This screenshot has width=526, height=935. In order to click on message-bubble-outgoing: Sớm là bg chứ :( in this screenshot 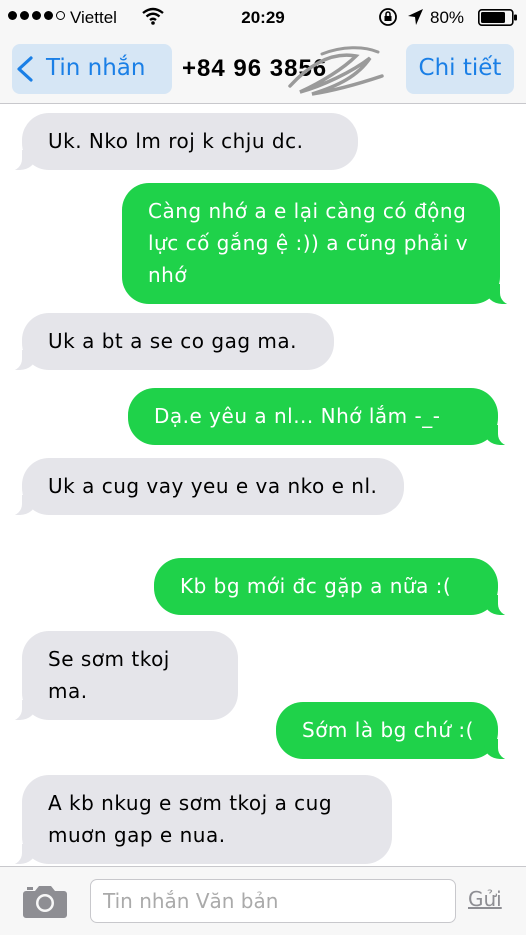, I will do `click(393, 731)`.